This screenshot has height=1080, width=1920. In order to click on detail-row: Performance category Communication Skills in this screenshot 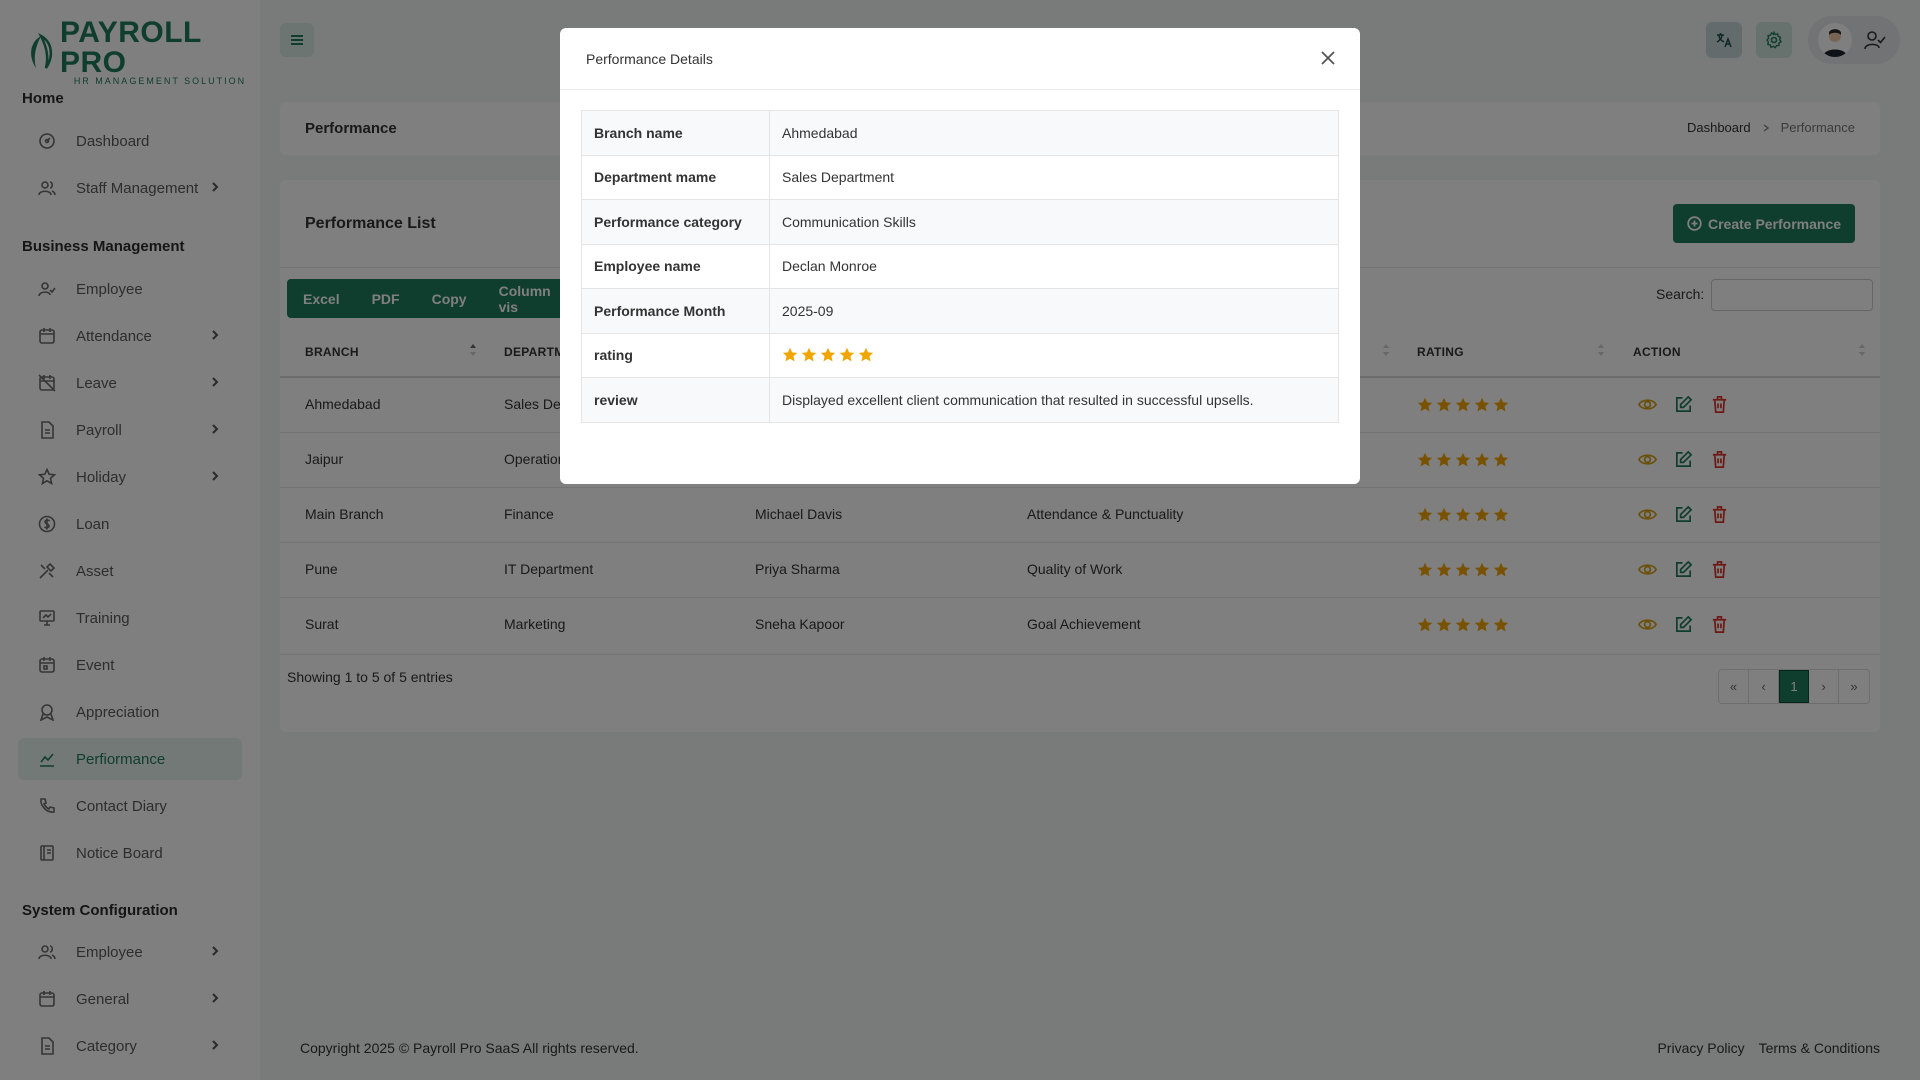, I will do `click(960, 222)`.